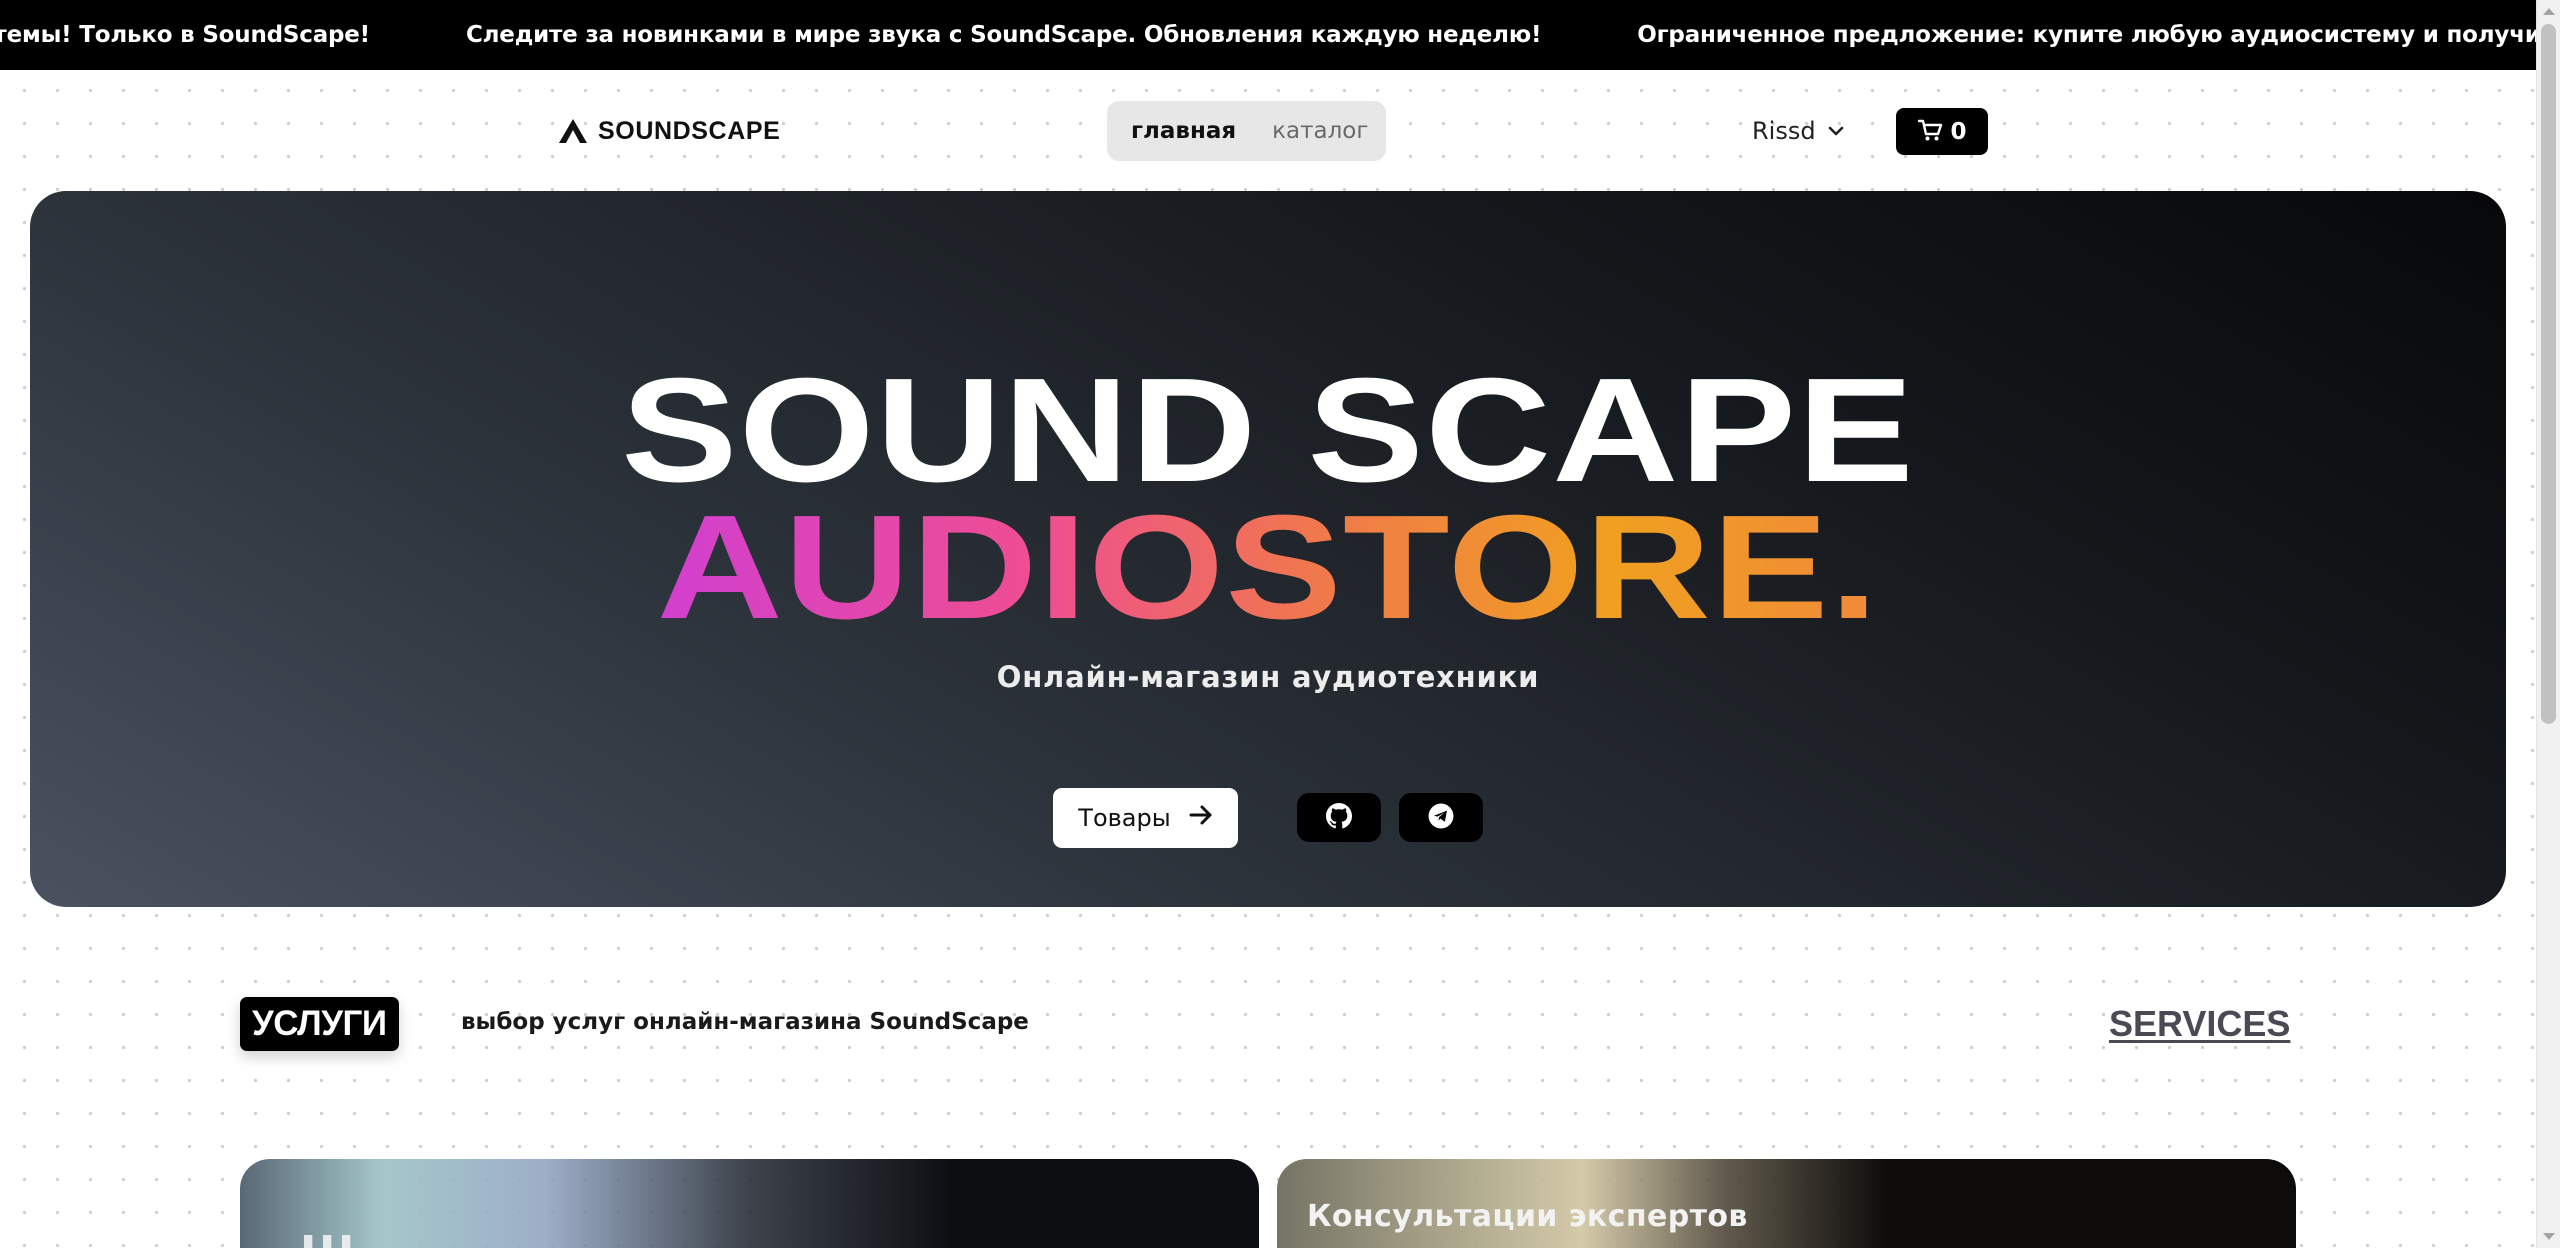  I want to click on telegram-button, so click(1441, 817).